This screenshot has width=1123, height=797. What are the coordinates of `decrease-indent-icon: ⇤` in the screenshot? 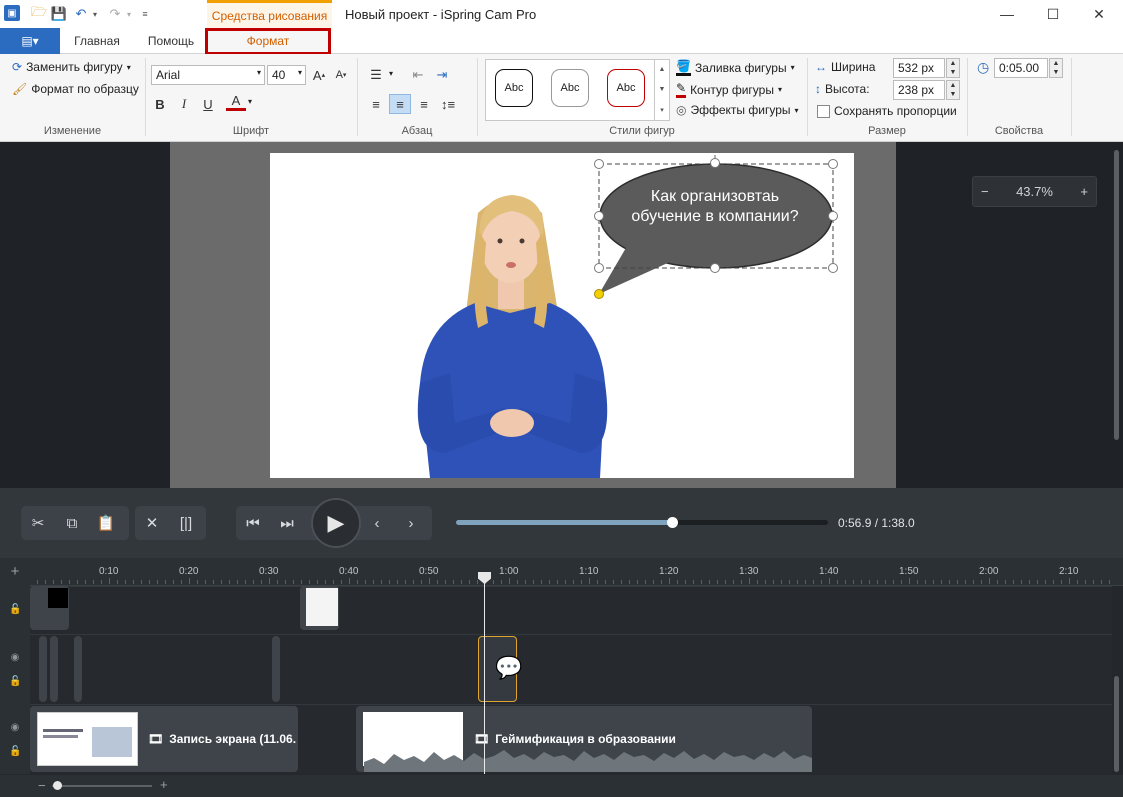 It's located at (418, 75).